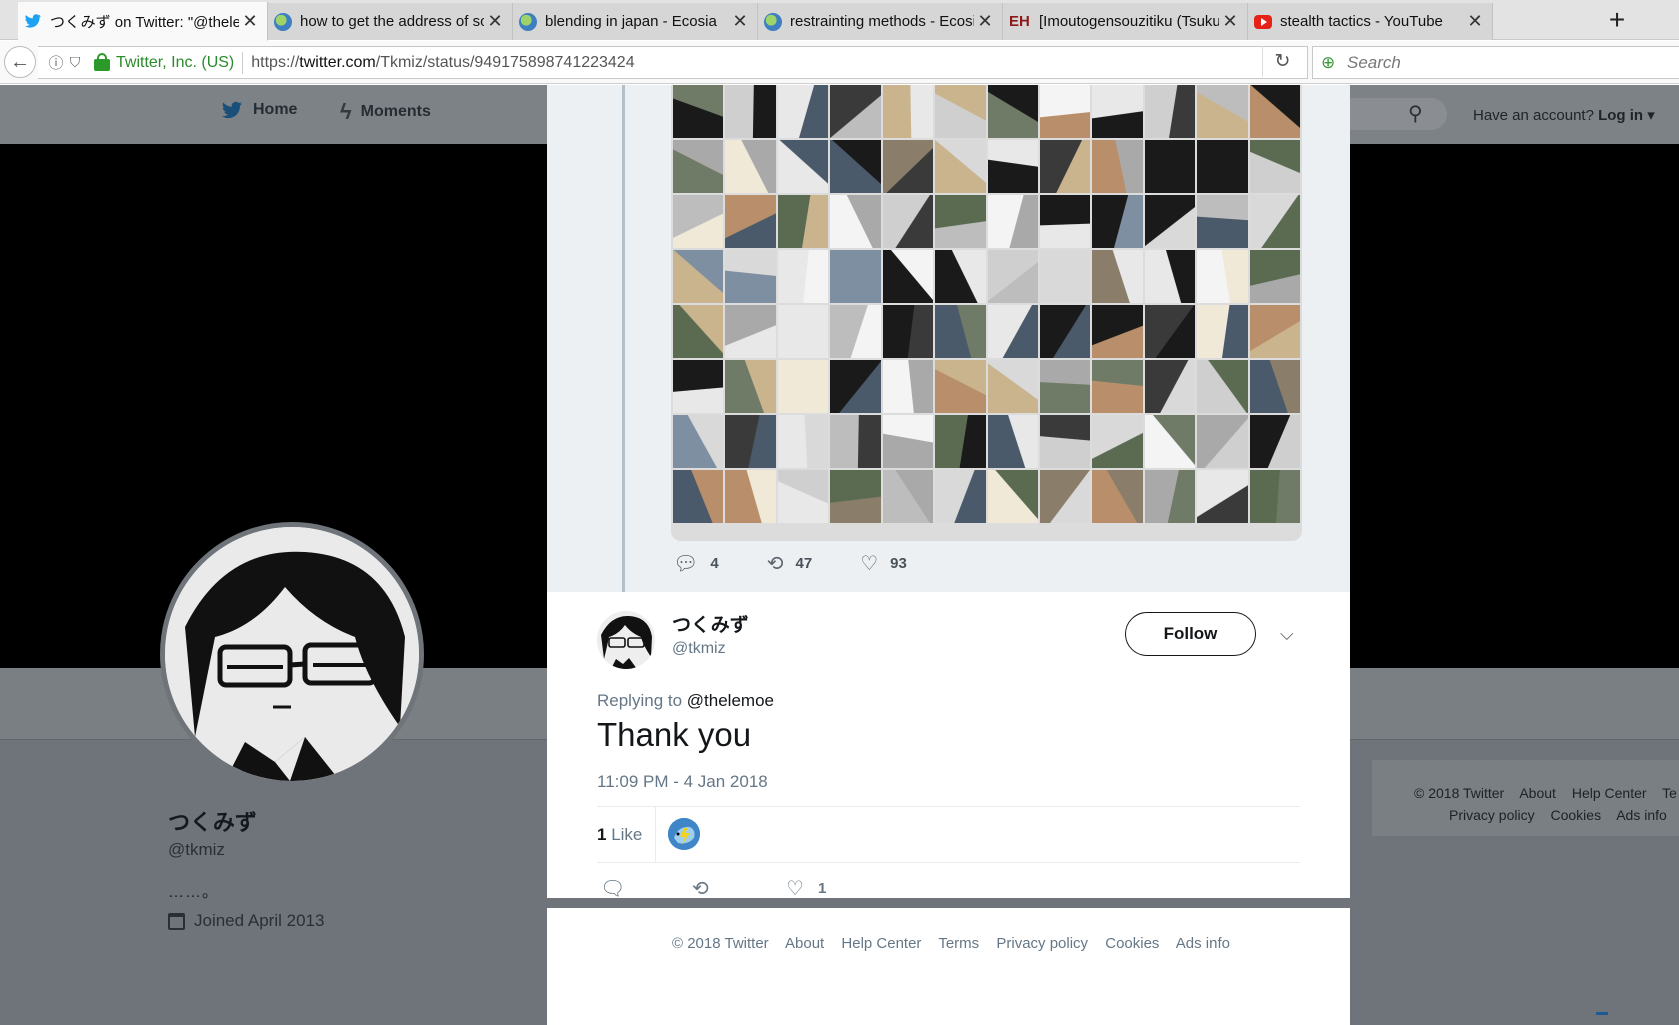 The image size is (1679, 1025). Describe the element at coordinates (1370, 21) in the screenshot. I see `tab-youtube: stealth tactics - YouTube ✕` at that location.